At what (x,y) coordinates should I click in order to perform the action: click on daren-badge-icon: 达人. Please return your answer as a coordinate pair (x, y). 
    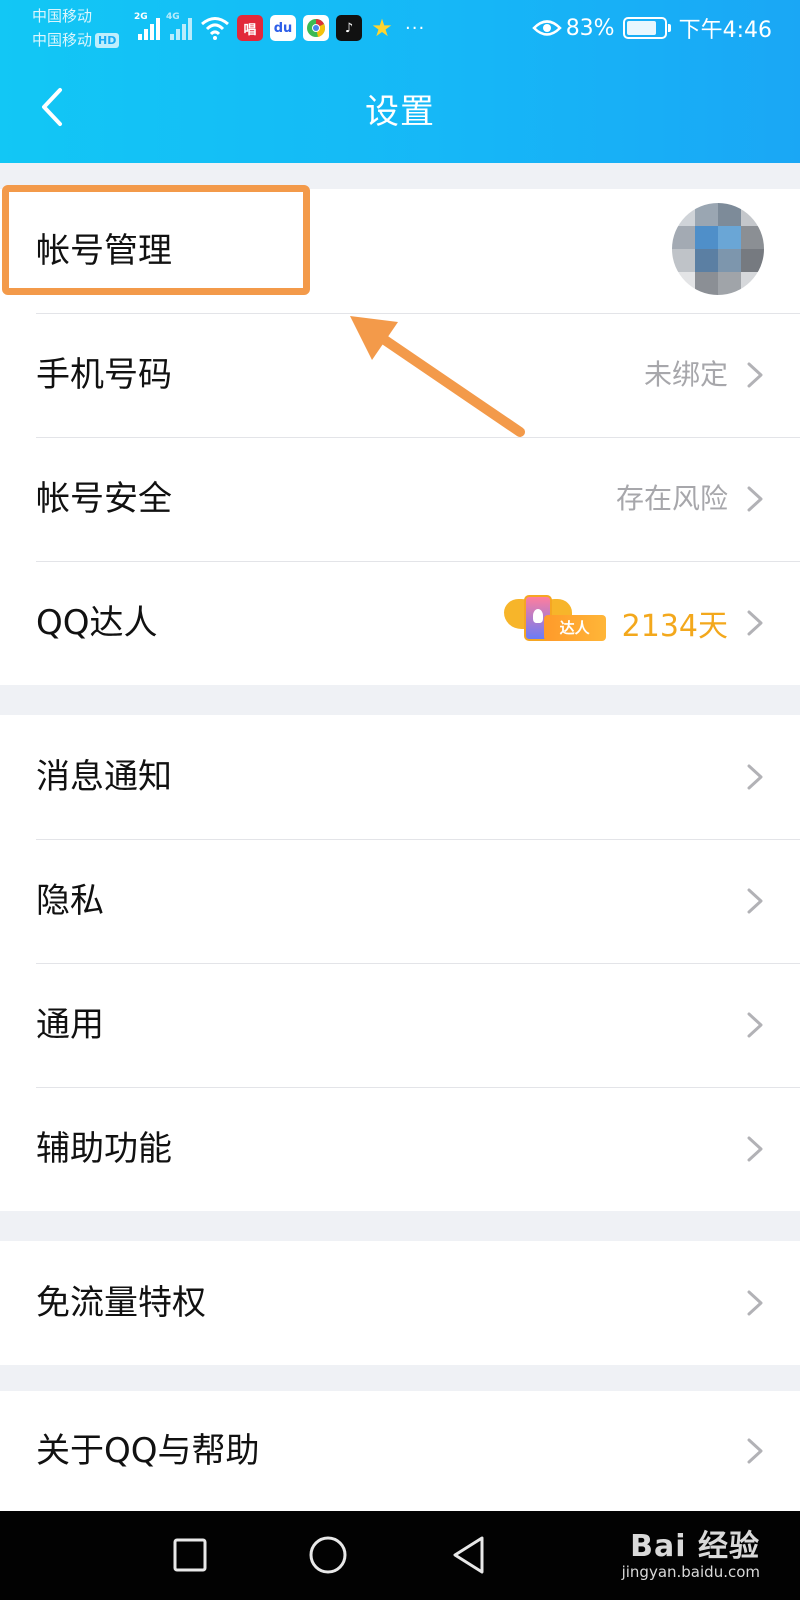
    Looking at the image, I should click on (556, 623).